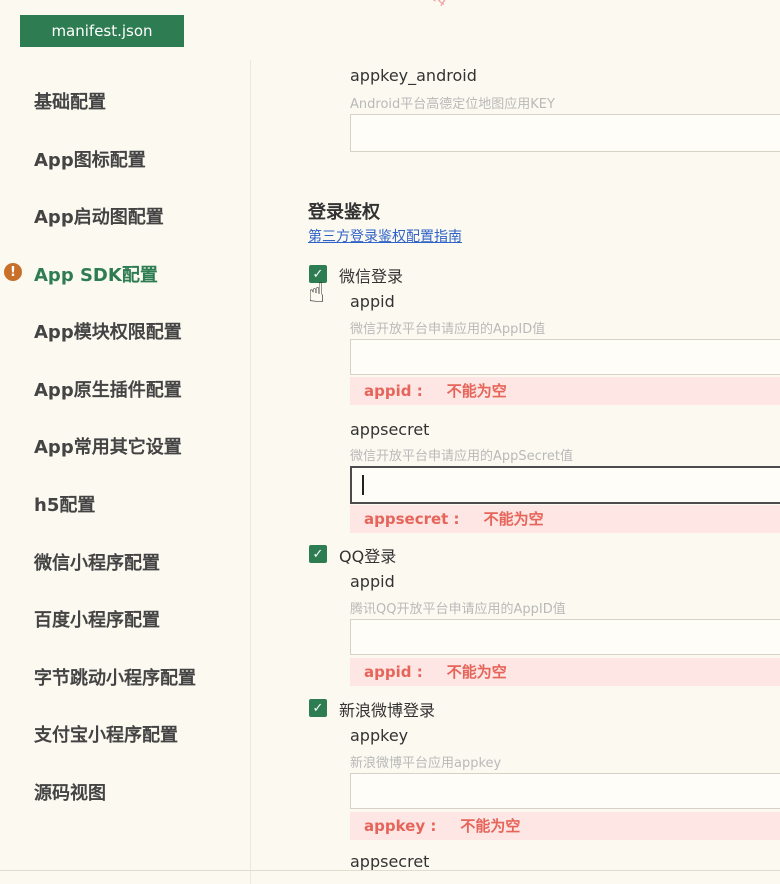  Describe the element at coordinates (344, 212) in the screenshot. I see `login-auth-title: 登录鉴权` at that location.